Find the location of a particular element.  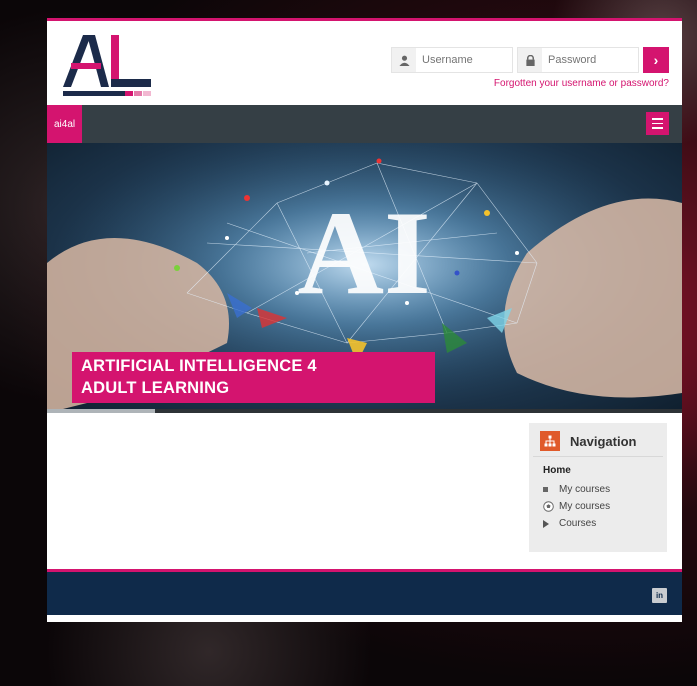

logo-graphic is located at coordinates (107, 65).